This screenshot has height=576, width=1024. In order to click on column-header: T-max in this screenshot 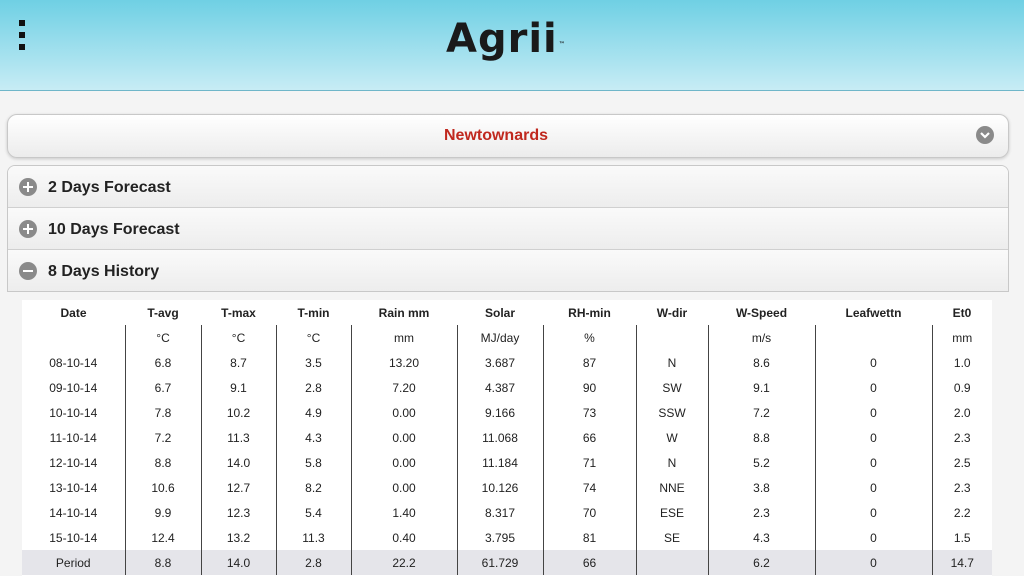, I will do `click(238, 312)`.